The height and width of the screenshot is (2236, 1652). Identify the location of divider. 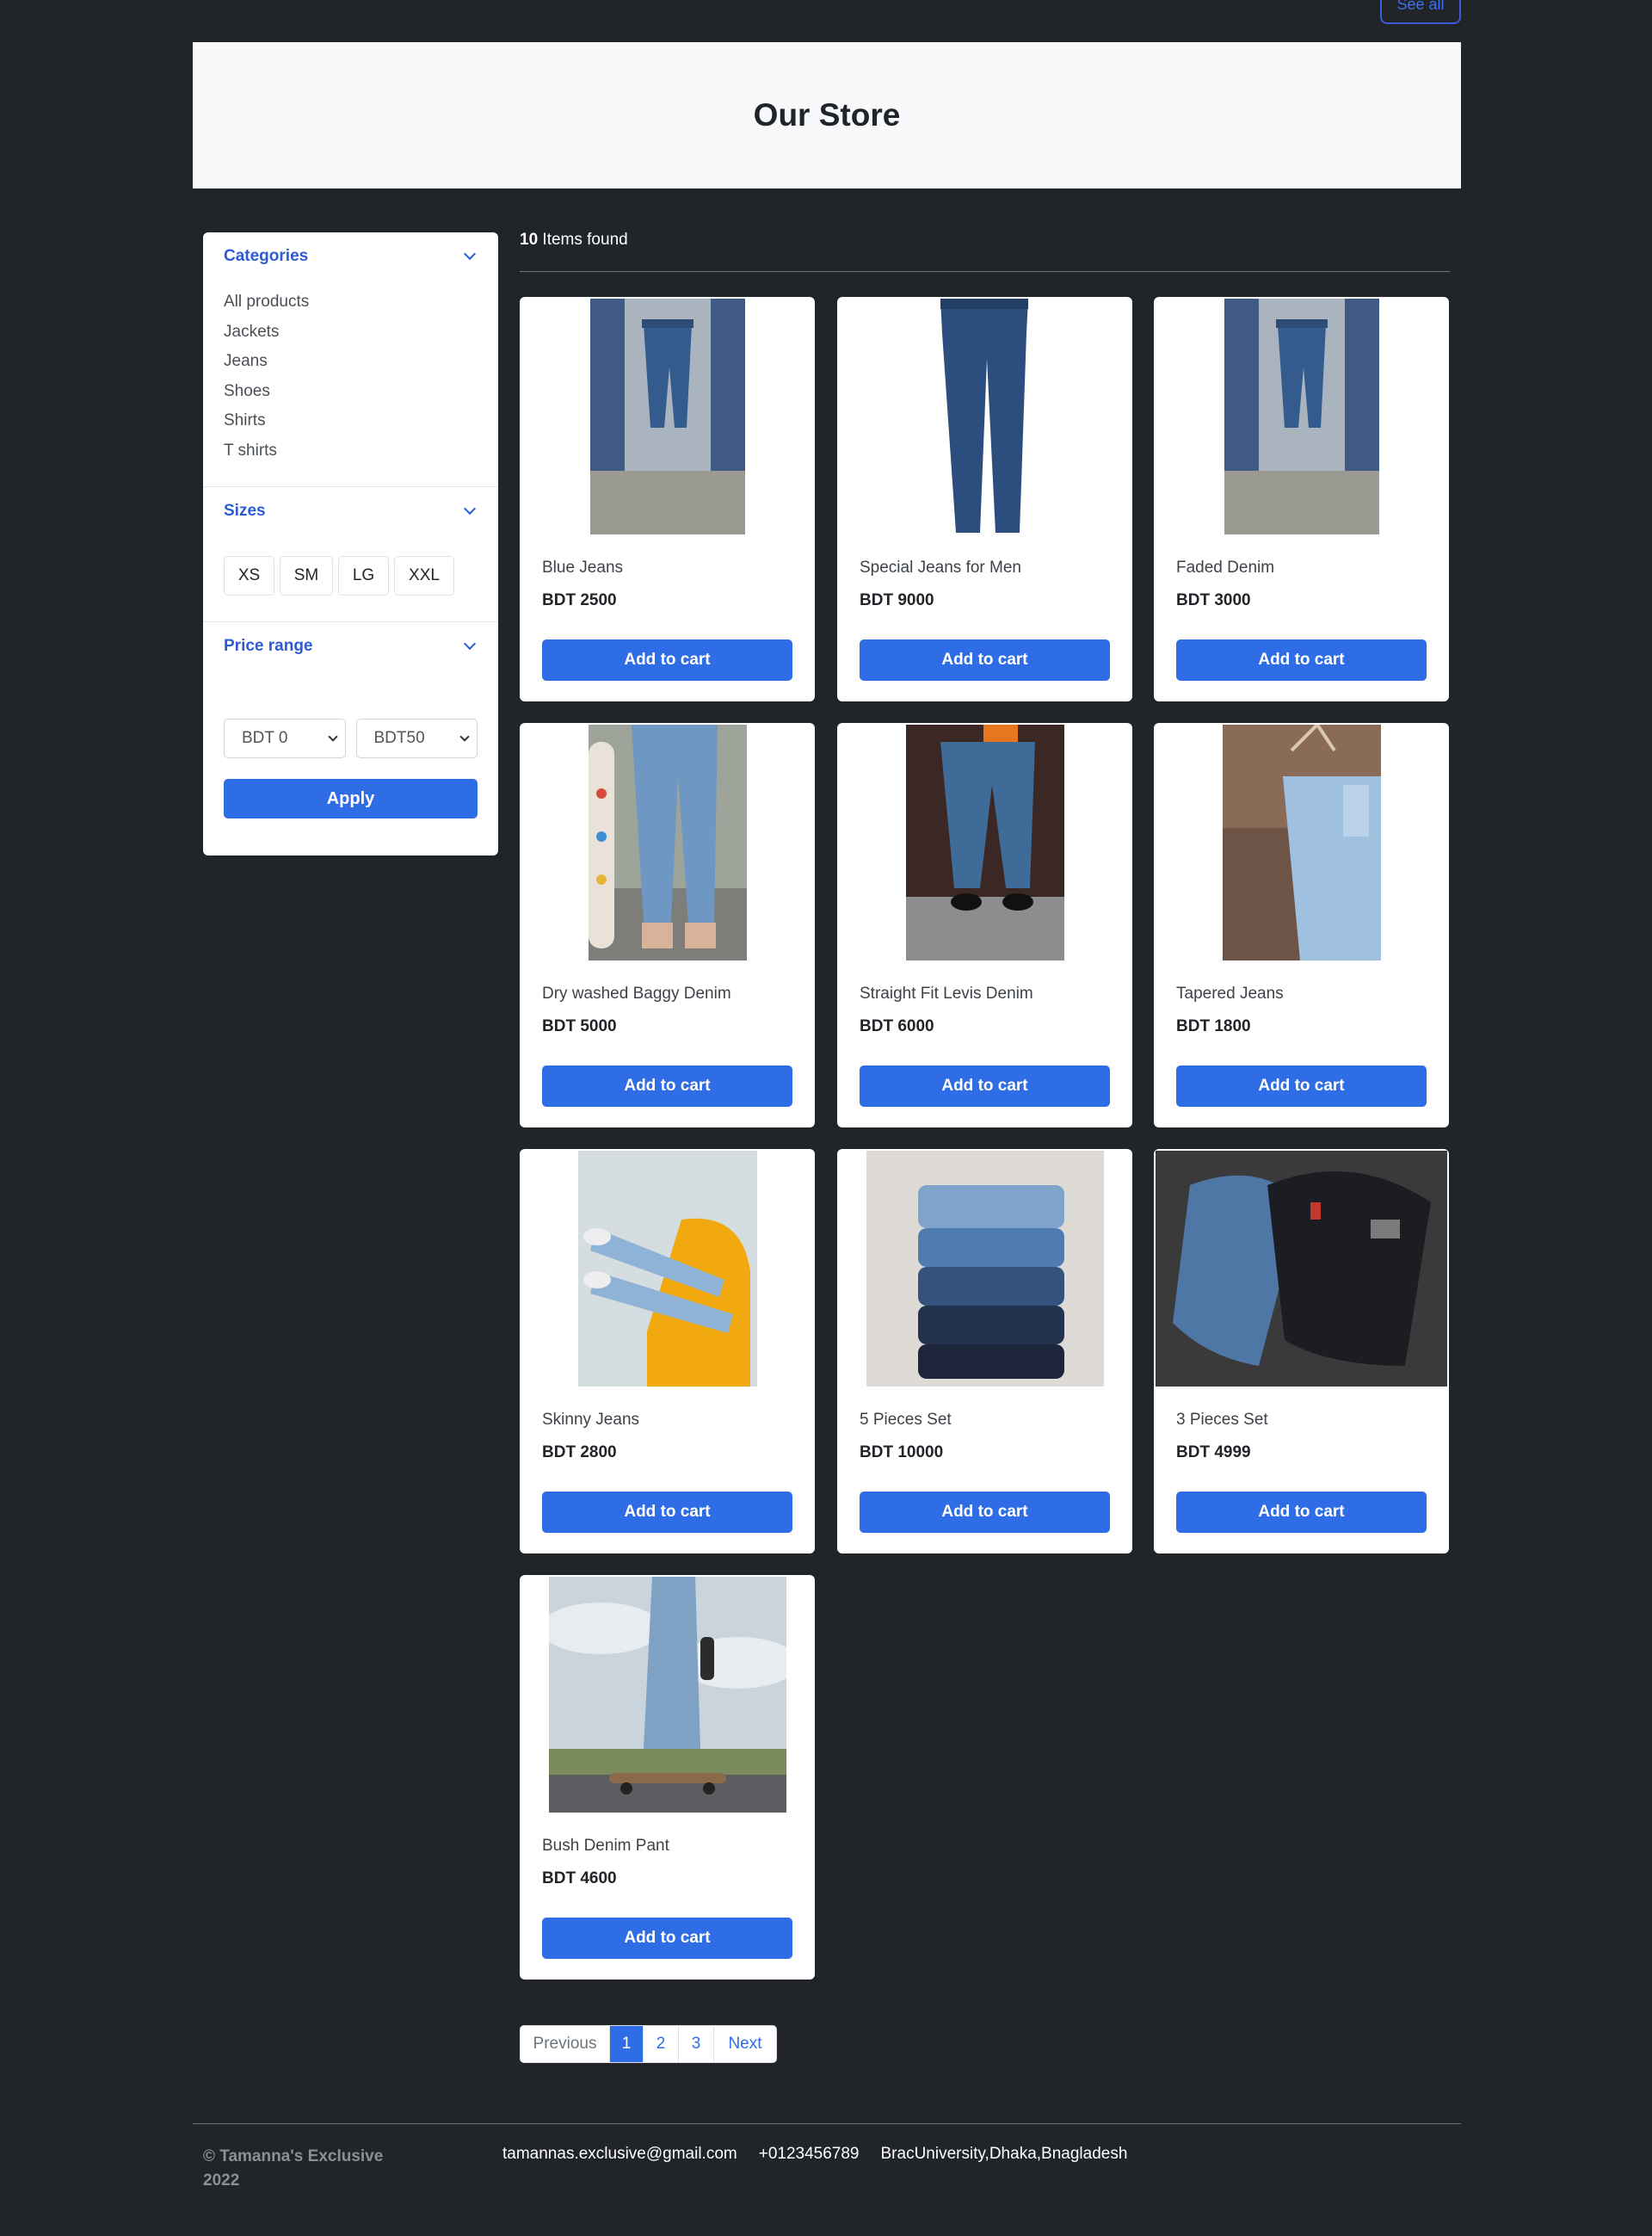
(985, 271).